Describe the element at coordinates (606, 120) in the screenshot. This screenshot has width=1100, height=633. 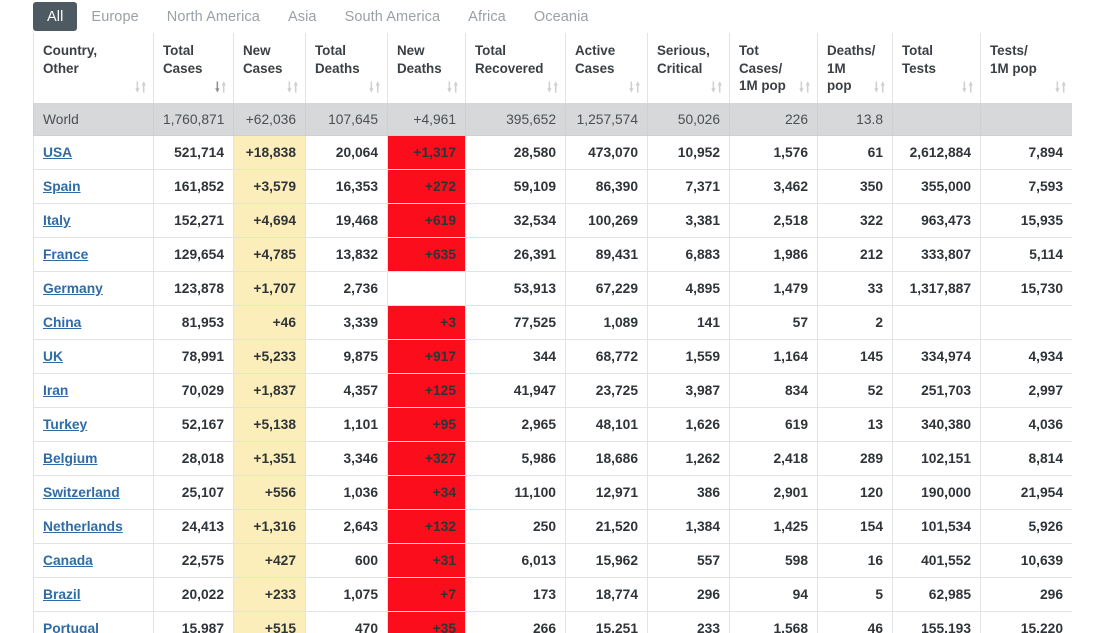
I see `cell-active-cases: 1,257,574` at that location.